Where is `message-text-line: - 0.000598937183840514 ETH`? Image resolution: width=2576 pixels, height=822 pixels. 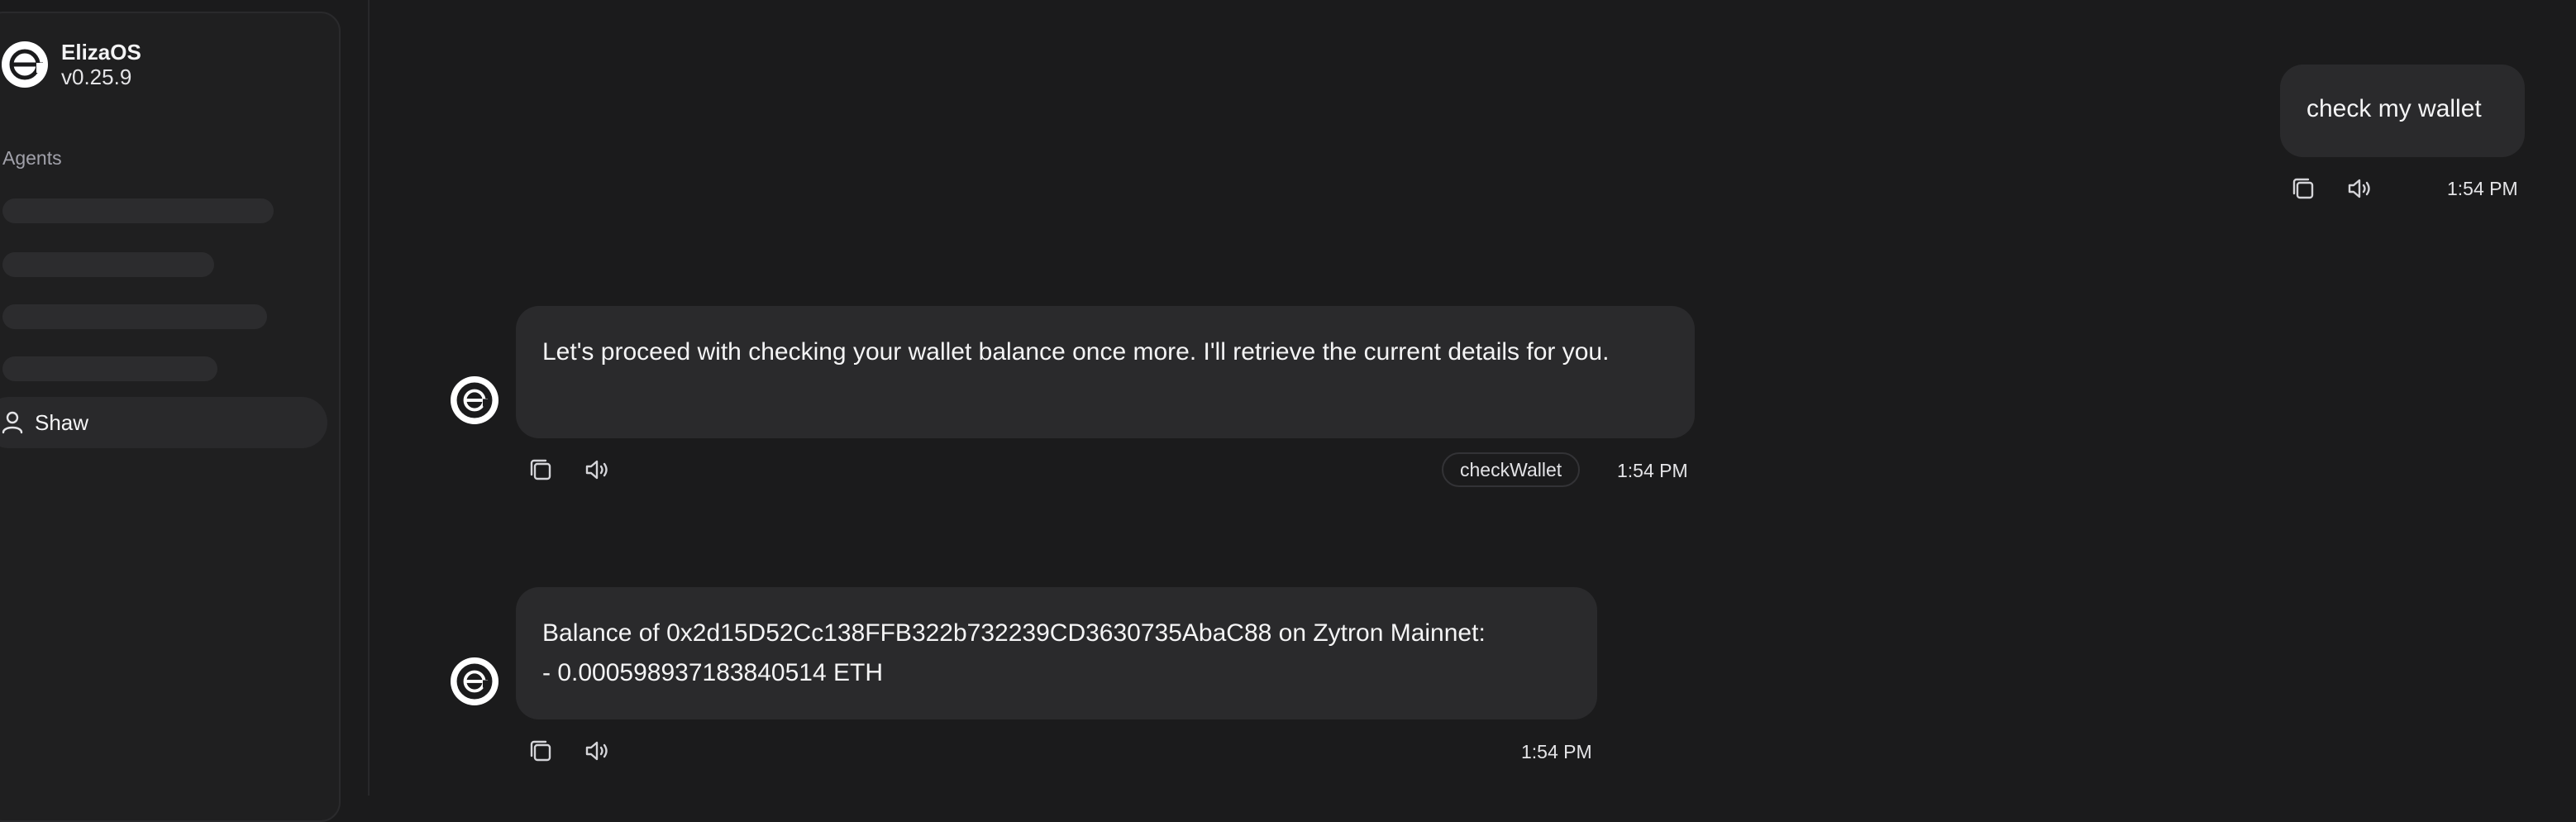 message-text-line: - 0.000598937183840514 ETH is located at coordinates (713, 672).